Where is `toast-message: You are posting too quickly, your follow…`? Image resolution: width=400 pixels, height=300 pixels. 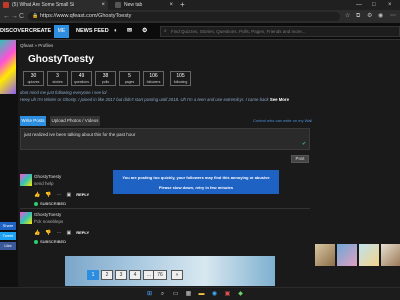 toast-message: You are posting too quickly, your follow… is located at coordinates (196, 177).